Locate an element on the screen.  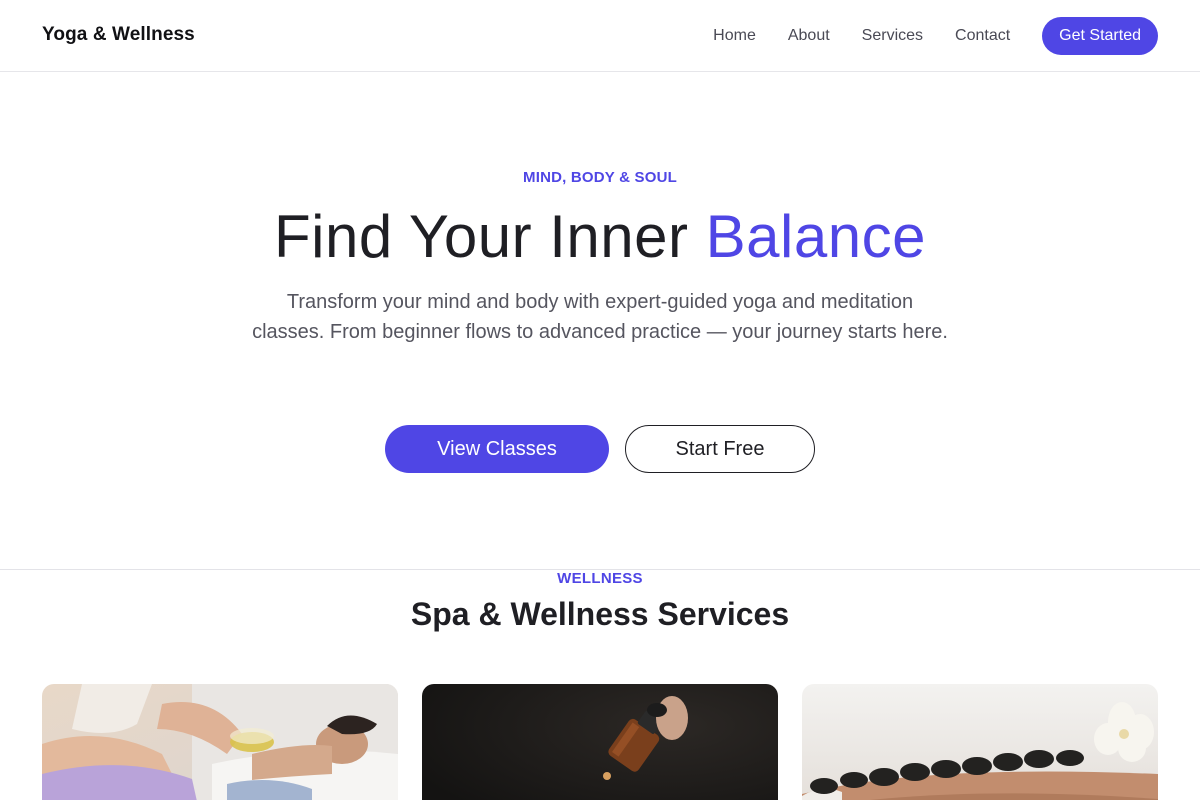
headline-accent: Balance is located at coordinates (815, 236).